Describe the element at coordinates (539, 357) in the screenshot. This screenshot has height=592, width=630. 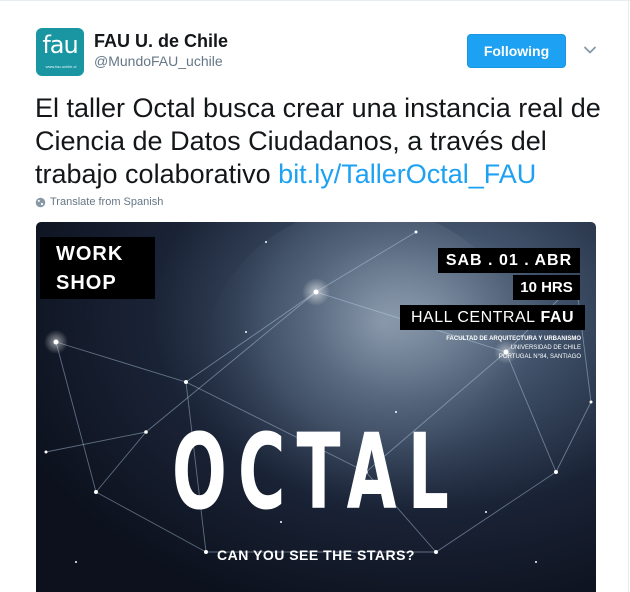
I see `address: PORTUGAL N°84, SANTIAGO` at that location.